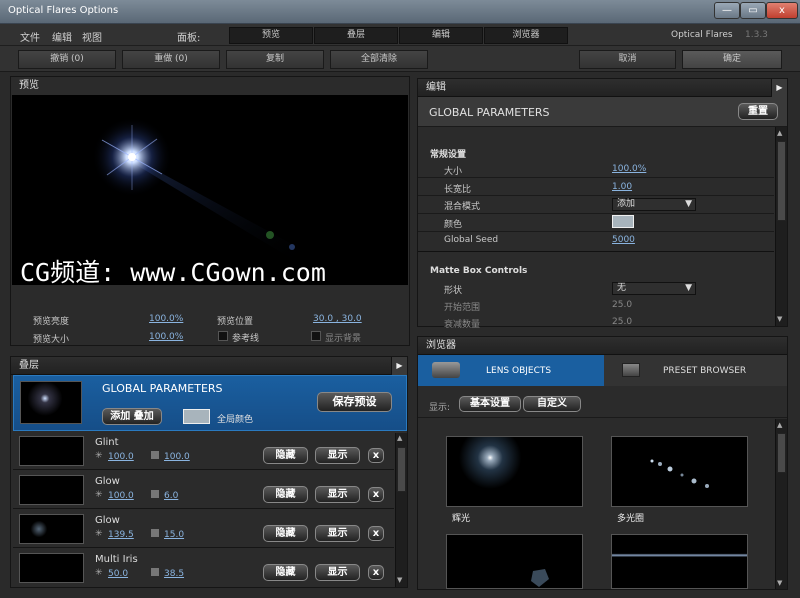 Image resolution: width=800 pixels, height=598 pixels. What do you see at coordinates (679, 561) in the screenshot?
I see `streak-preset-thumbnail` at bounding box center [679, 561].